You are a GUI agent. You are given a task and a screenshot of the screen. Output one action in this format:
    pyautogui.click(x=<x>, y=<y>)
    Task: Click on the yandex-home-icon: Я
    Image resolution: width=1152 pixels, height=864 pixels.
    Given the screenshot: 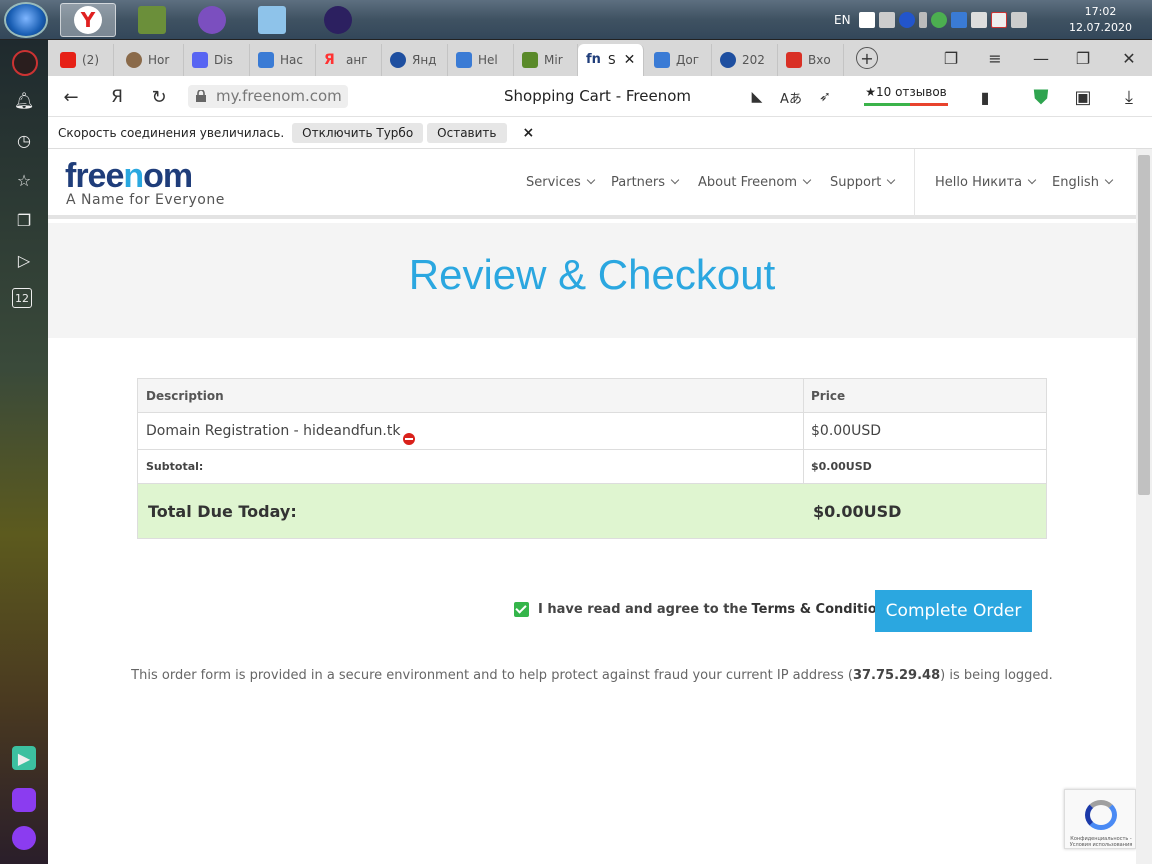 What is the action you would take?
    pyautogui.click(x=117, y=97)
    